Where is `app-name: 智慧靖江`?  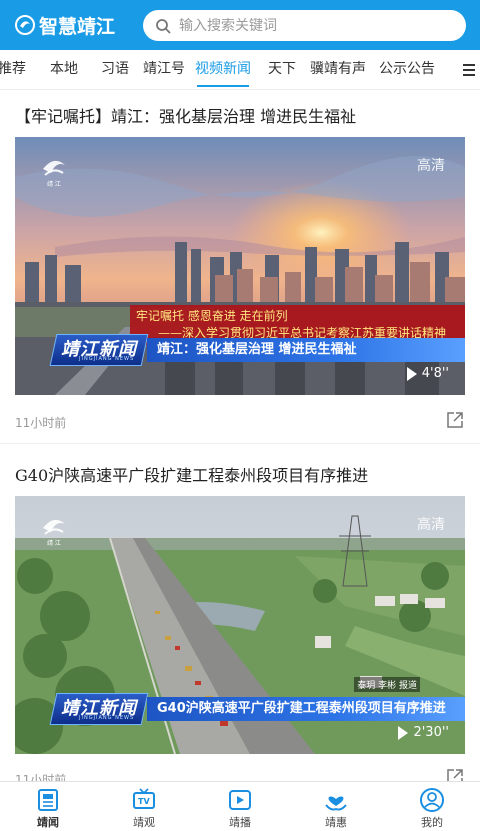
app-name: 智慧靖江 is located at coordinates (77, 26).